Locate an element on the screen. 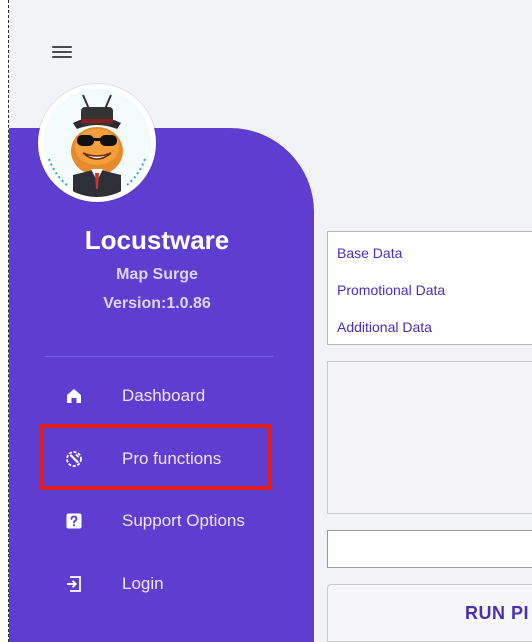 The image size is (532, 642). sidebar-item-support-options: Support Options is located at coordinates (160, 521).